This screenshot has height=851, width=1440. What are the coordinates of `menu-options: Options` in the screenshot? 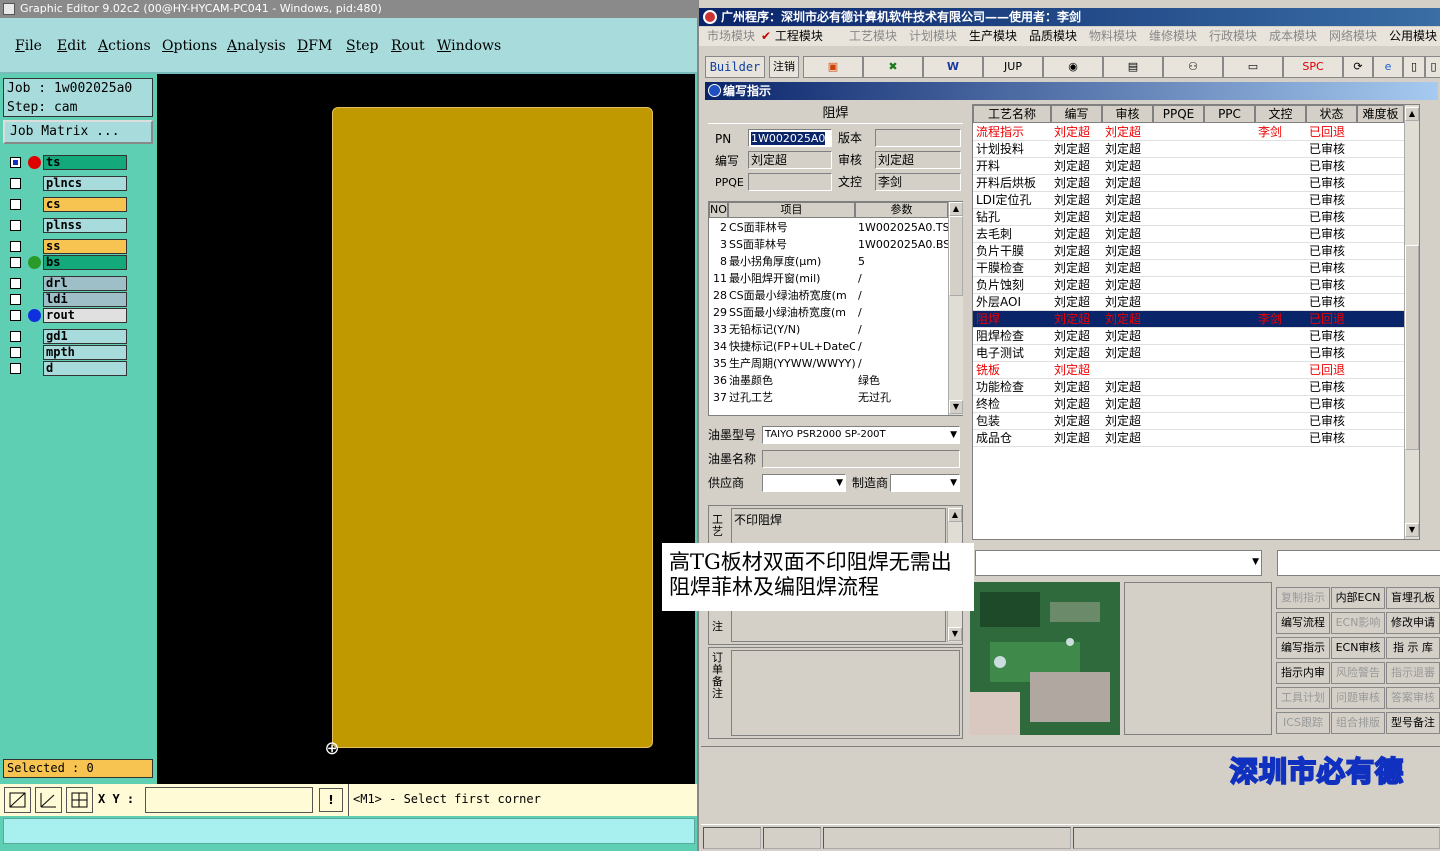 It's located at (189, 46).